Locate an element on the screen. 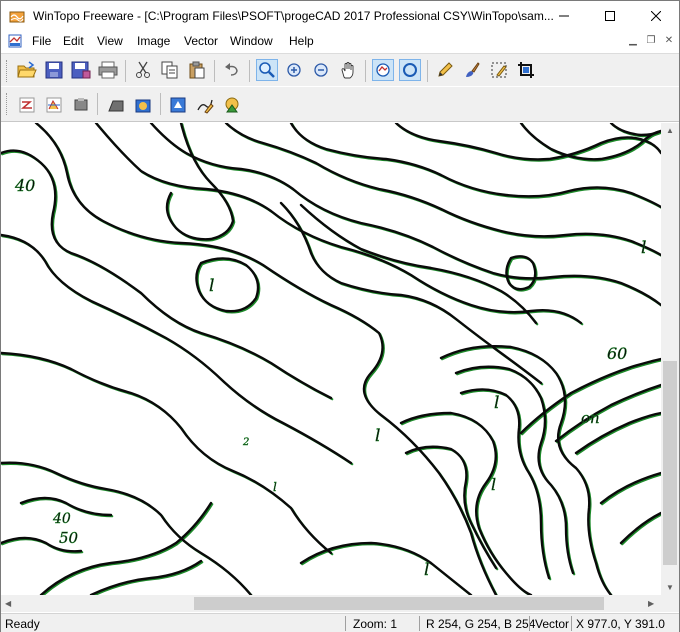 The height and width of the screenshot is (632, 680). one-touch-vectorize-icon is located at coordinates (178, 105).